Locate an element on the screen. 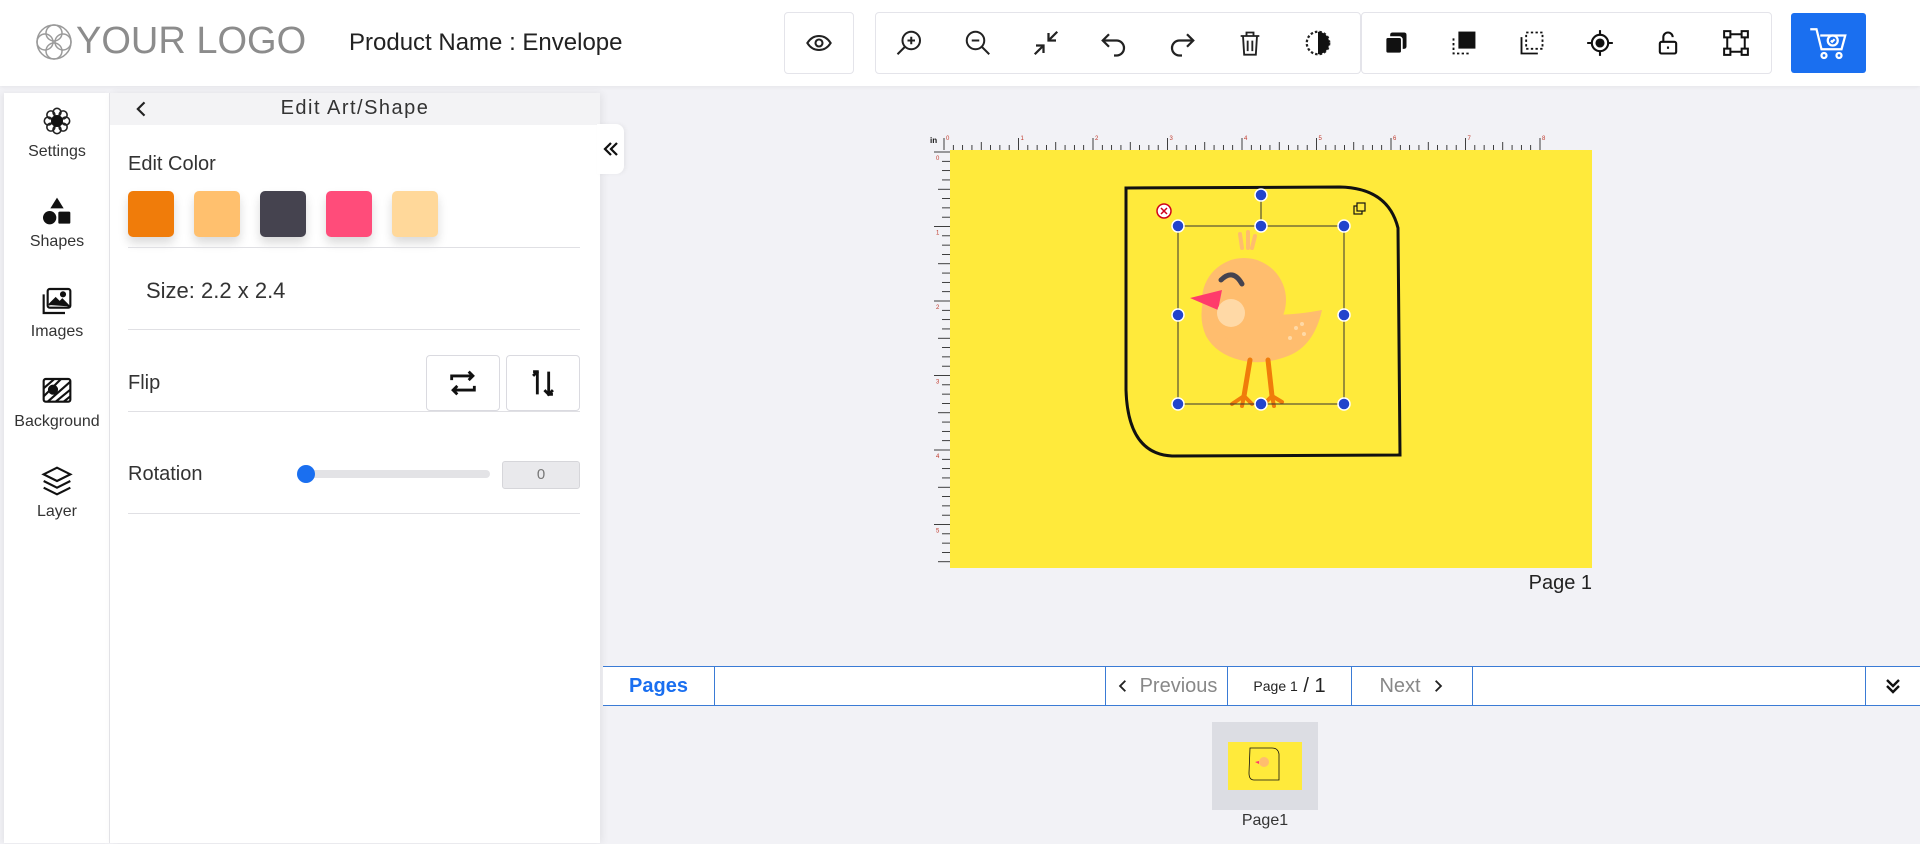 The width and height of the screenshot is (1920, 844). sidebar-item-shapes: Shapes is located at coordinates (57, 235).